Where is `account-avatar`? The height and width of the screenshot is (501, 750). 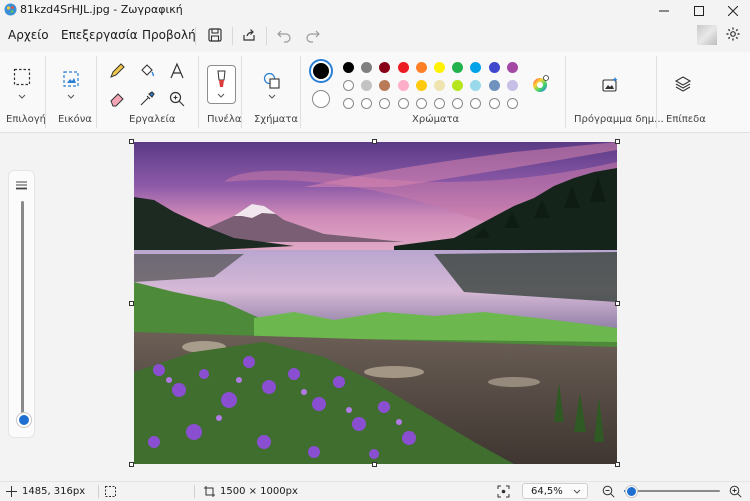
account-avatar is located at coordinates (707, 35).